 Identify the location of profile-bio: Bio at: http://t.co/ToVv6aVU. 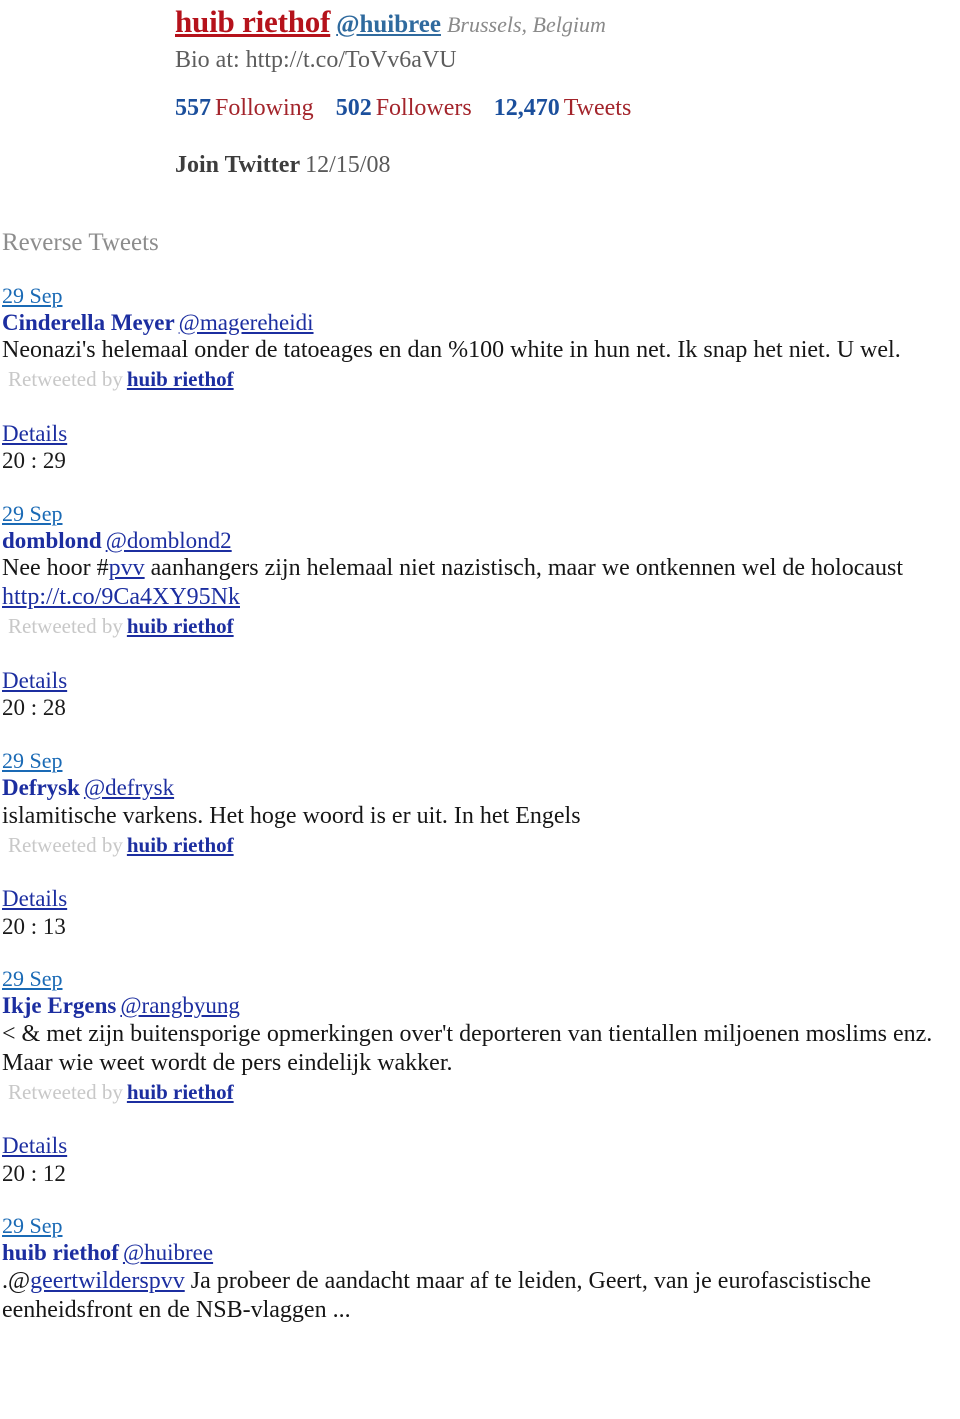
(316, 59).